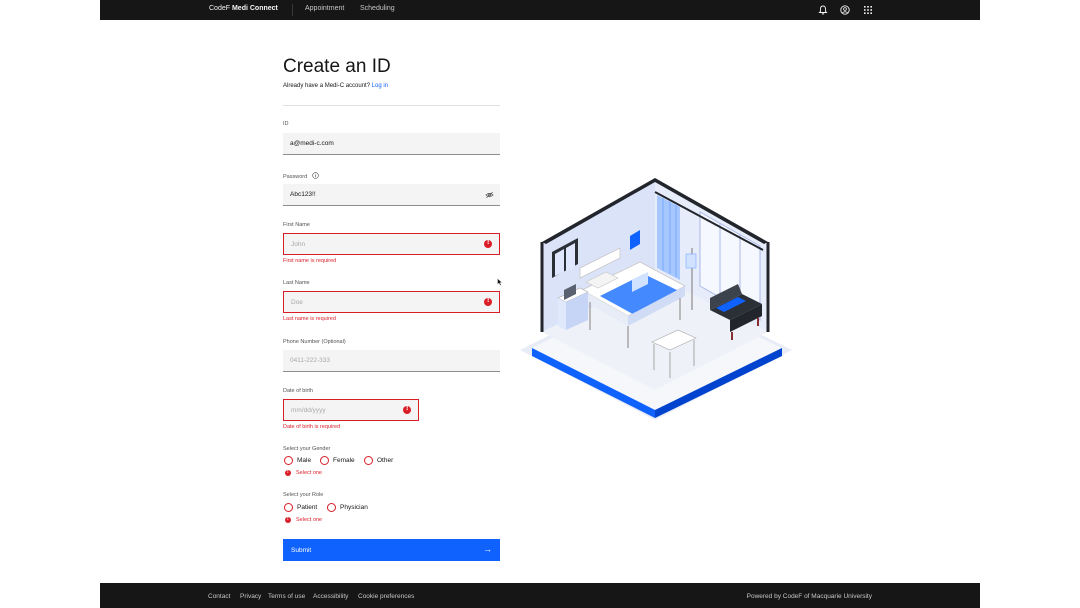  What do you see at coordinates (298, 391) in the screenshot?
I see `dob-label: Date of birth` at bounding box center [298, 391].